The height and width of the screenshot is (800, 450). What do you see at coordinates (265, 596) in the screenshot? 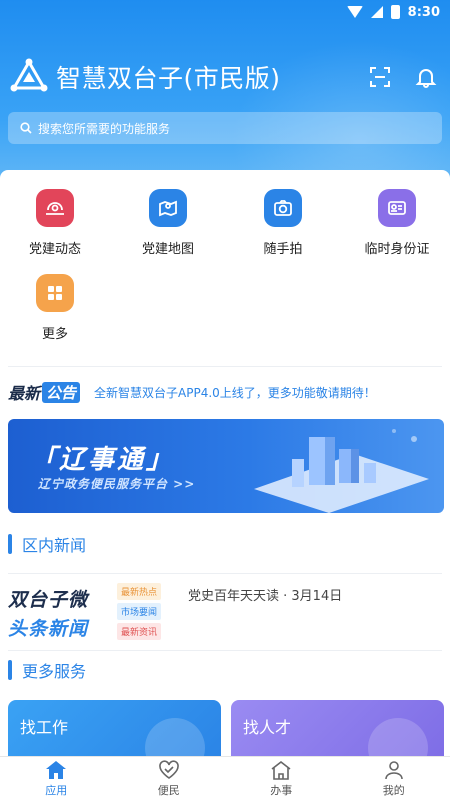
I see `news-headline: 党史百年天天读 · 3月14日` at bounding box center [265, 596].